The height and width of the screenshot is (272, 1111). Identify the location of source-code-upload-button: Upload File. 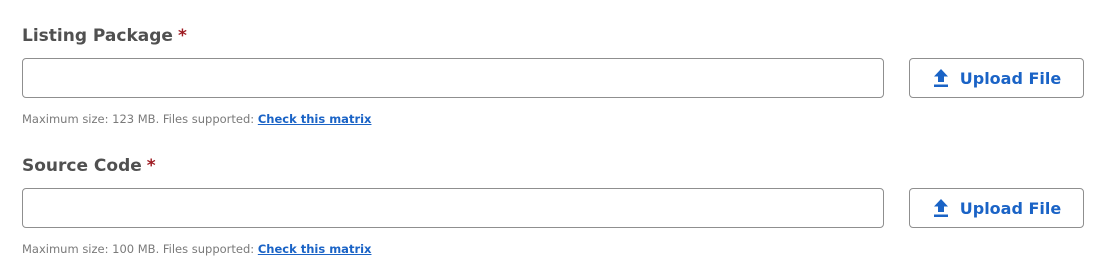
(996, 208).